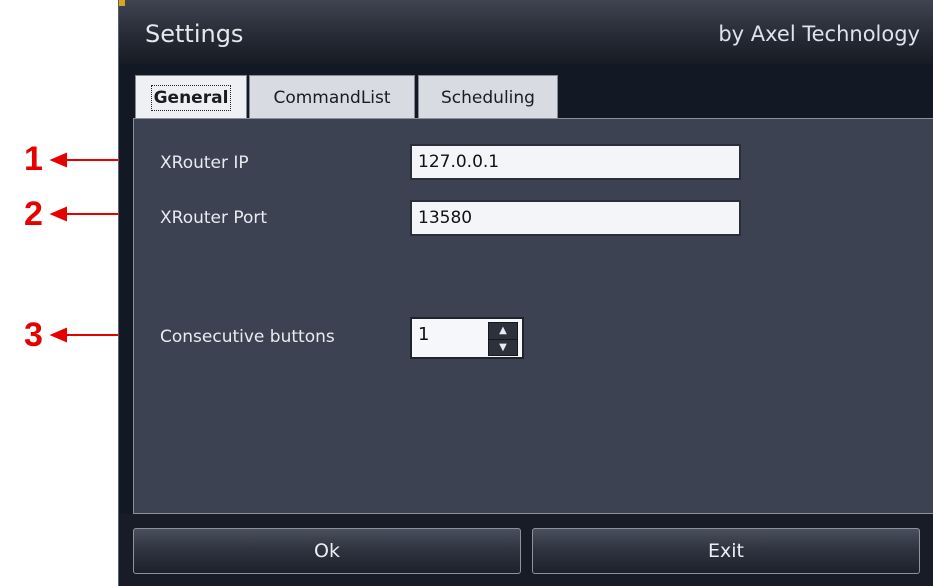 Image resolution: width=933 pixels, height=586 pixels. Describe the element at coordinates (33, 335) in the screenshot. I see `annotation-number-3: 3` at that location.